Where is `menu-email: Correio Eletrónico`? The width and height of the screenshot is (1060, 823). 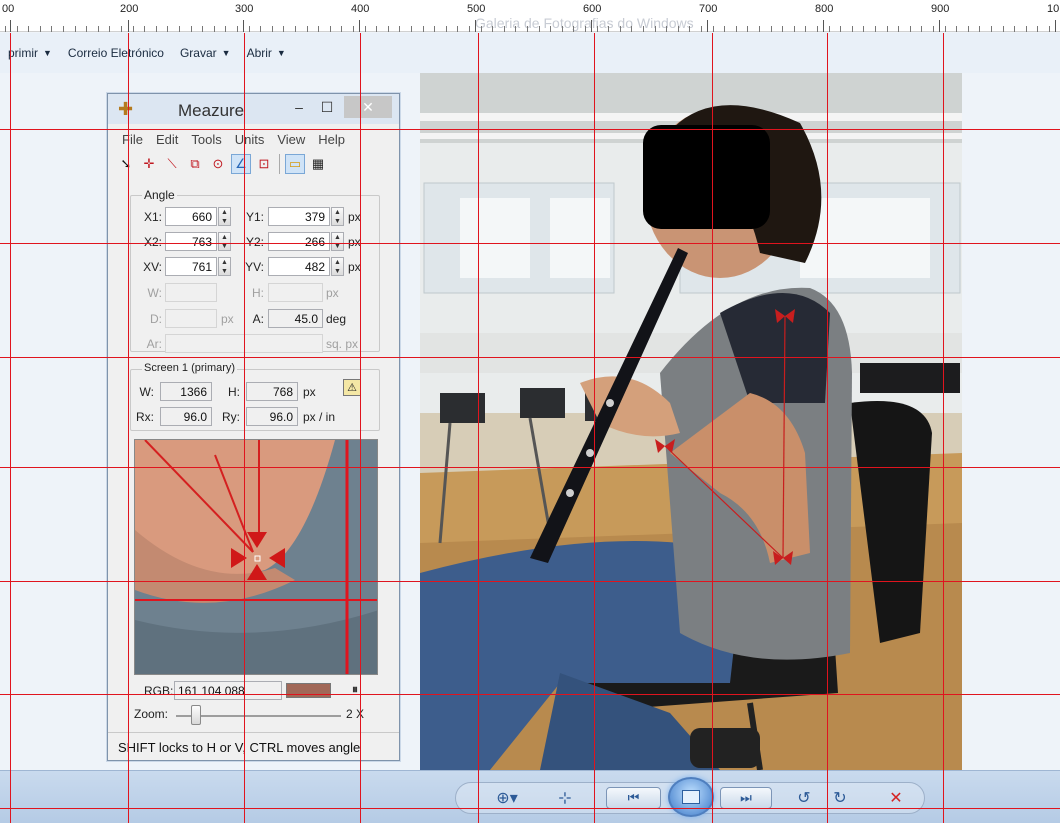
menu-email: Correio Eletrónico is located at coordinates (116, 53).